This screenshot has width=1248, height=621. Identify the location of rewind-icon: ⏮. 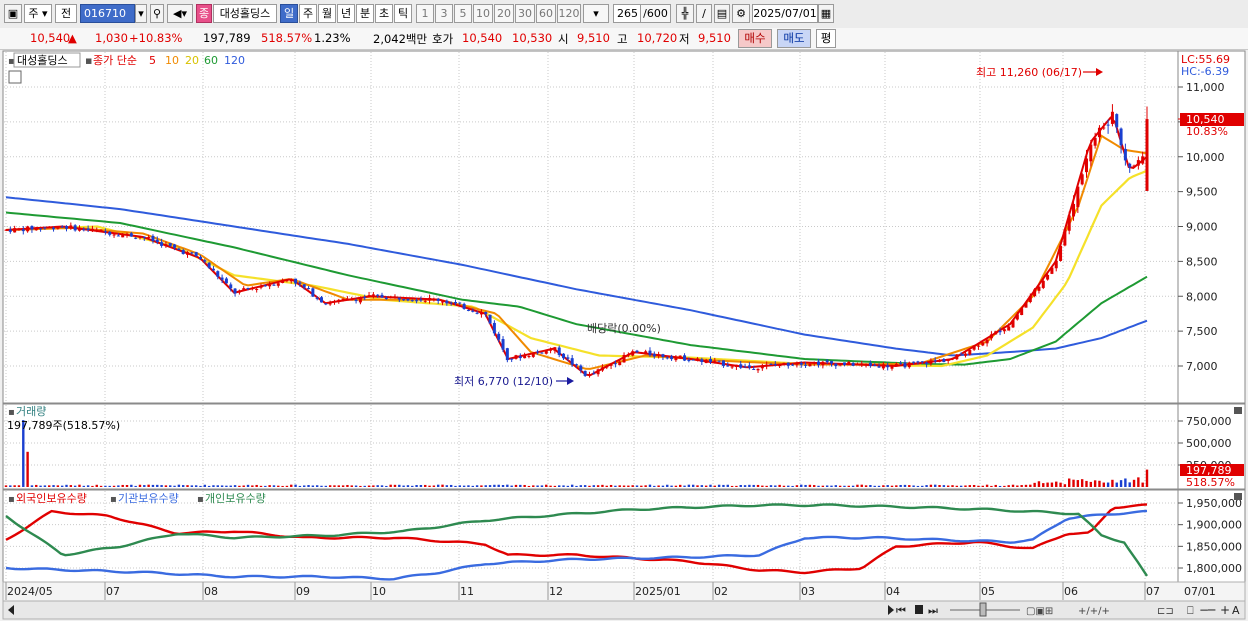
(901, 610).